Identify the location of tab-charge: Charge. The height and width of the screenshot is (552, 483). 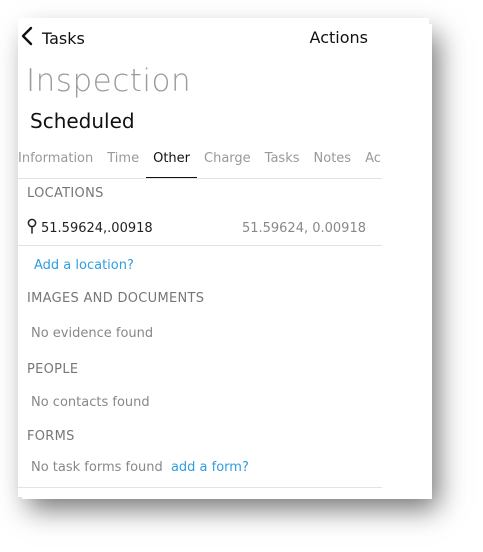
(227, 162).